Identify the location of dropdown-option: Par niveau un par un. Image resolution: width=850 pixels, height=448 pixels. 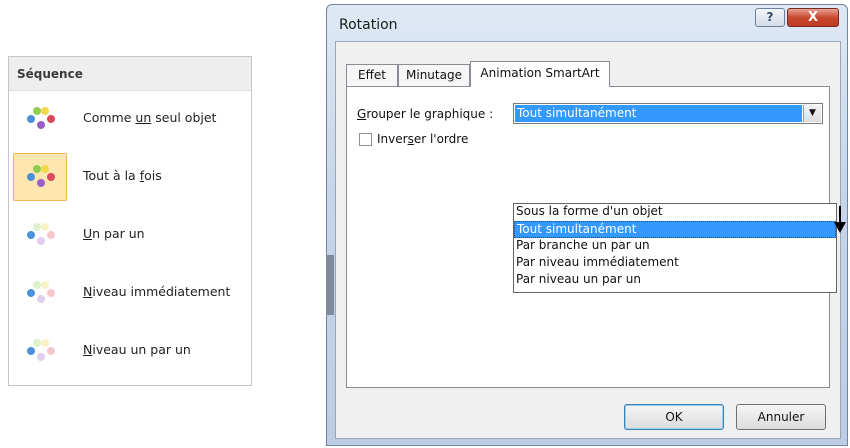
(675, 280).